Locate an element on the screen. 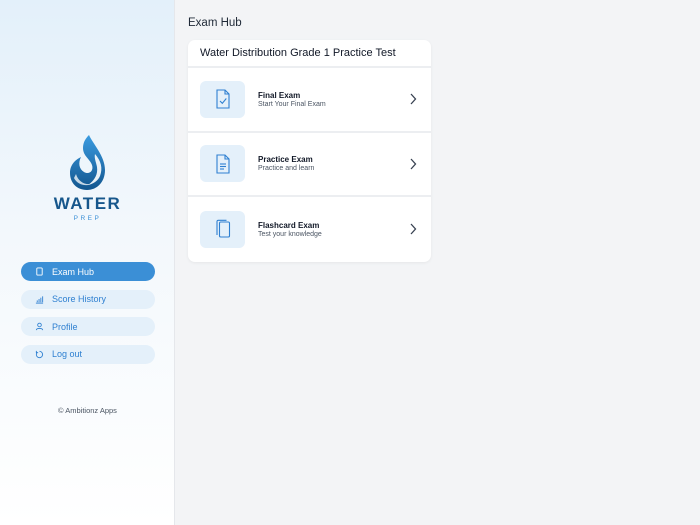  sidebar-nav: Exam Hub Score History Profile Log out is located at coordinates (88, 317).